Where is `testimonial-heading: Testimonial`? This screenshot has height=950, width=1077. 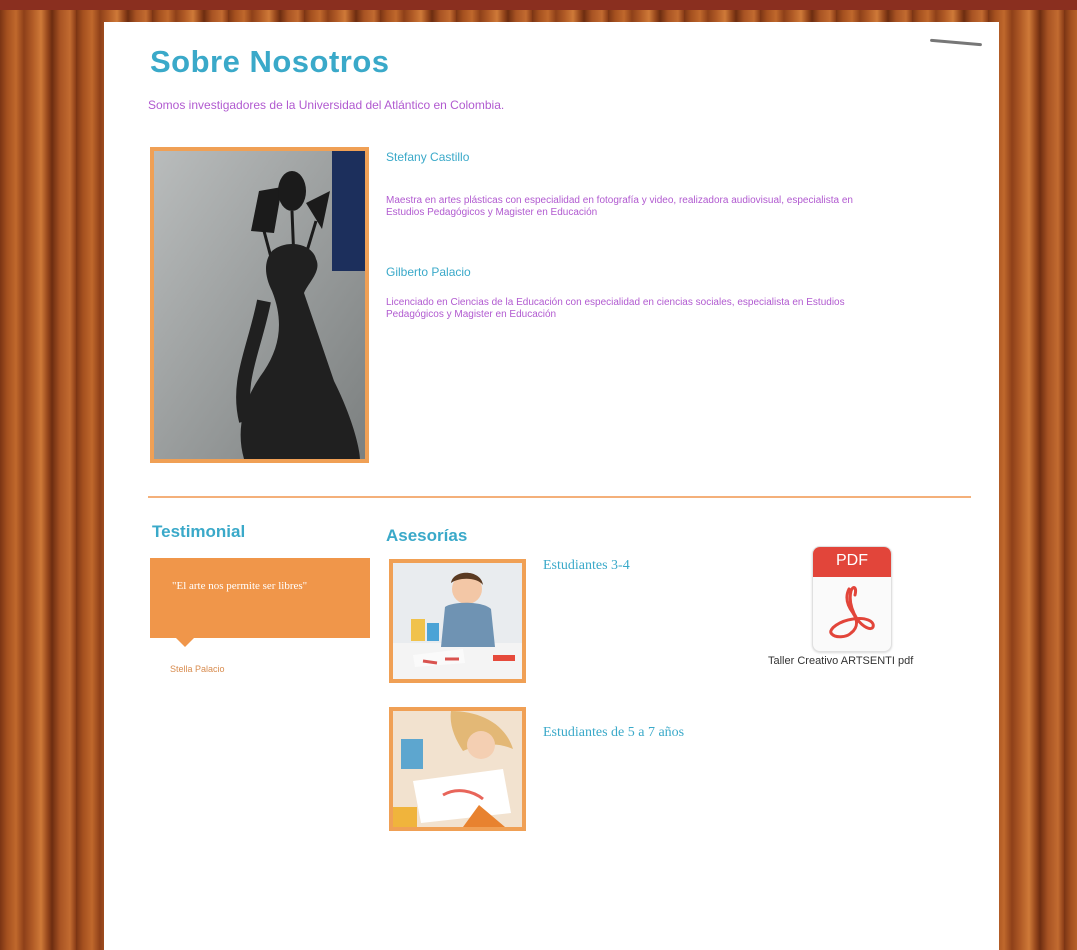
testimonial-heading: Testimonial is located at coordinates (199, 531).